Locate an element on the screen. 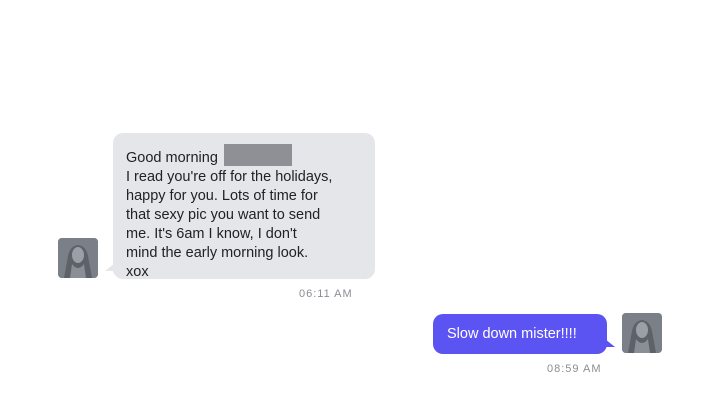  sender-avatar is located at coordinates (78, 258).